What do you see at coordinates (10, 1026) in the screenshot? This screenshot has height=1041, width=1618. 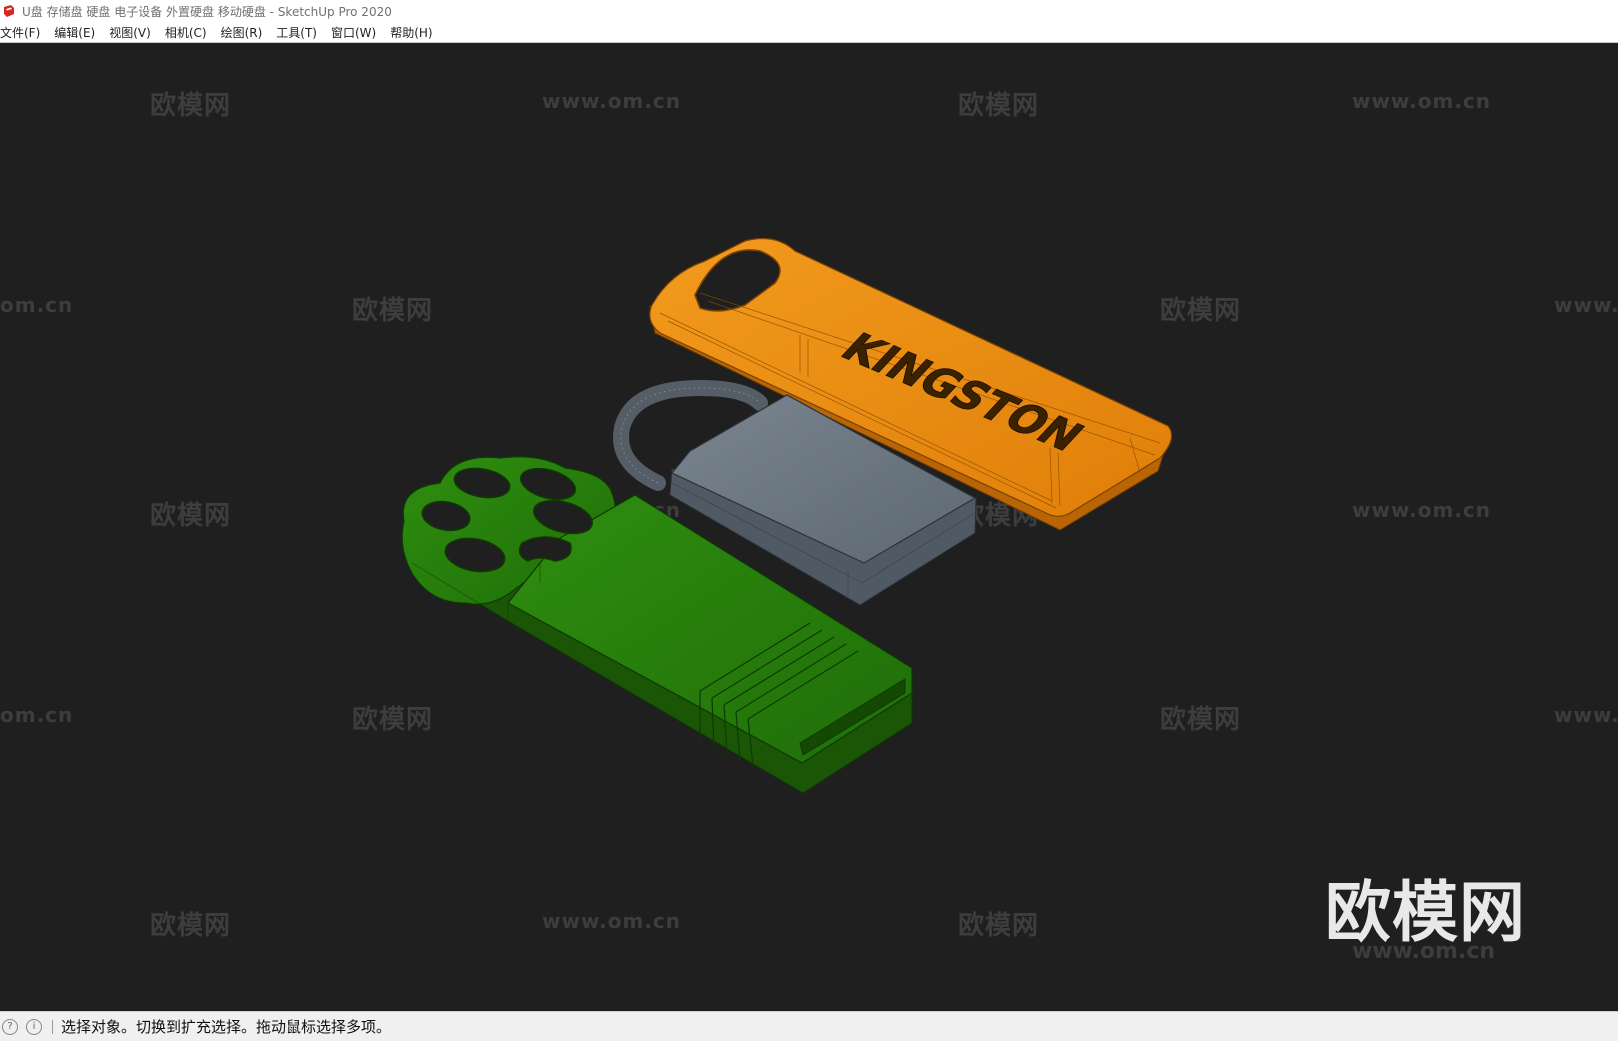 I see `geolocation-icon: ?` at bounding box center [10, 1026].